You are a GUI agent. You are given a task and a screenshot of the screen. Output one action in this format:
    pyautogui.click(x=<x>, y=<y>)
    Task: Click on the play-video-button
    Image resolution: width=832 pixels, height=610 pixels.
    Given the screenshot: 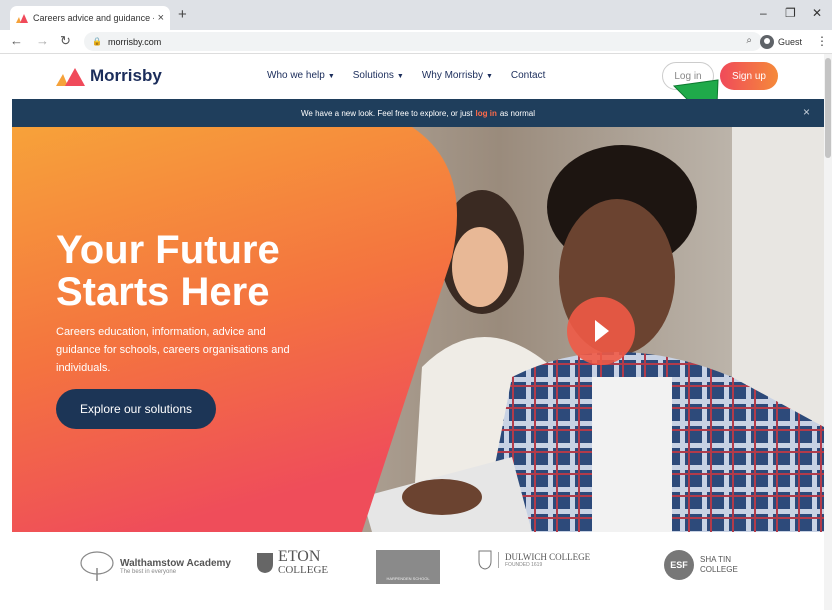 What is the action you would take?
    pyautogui.click(x=601, y=331)
    